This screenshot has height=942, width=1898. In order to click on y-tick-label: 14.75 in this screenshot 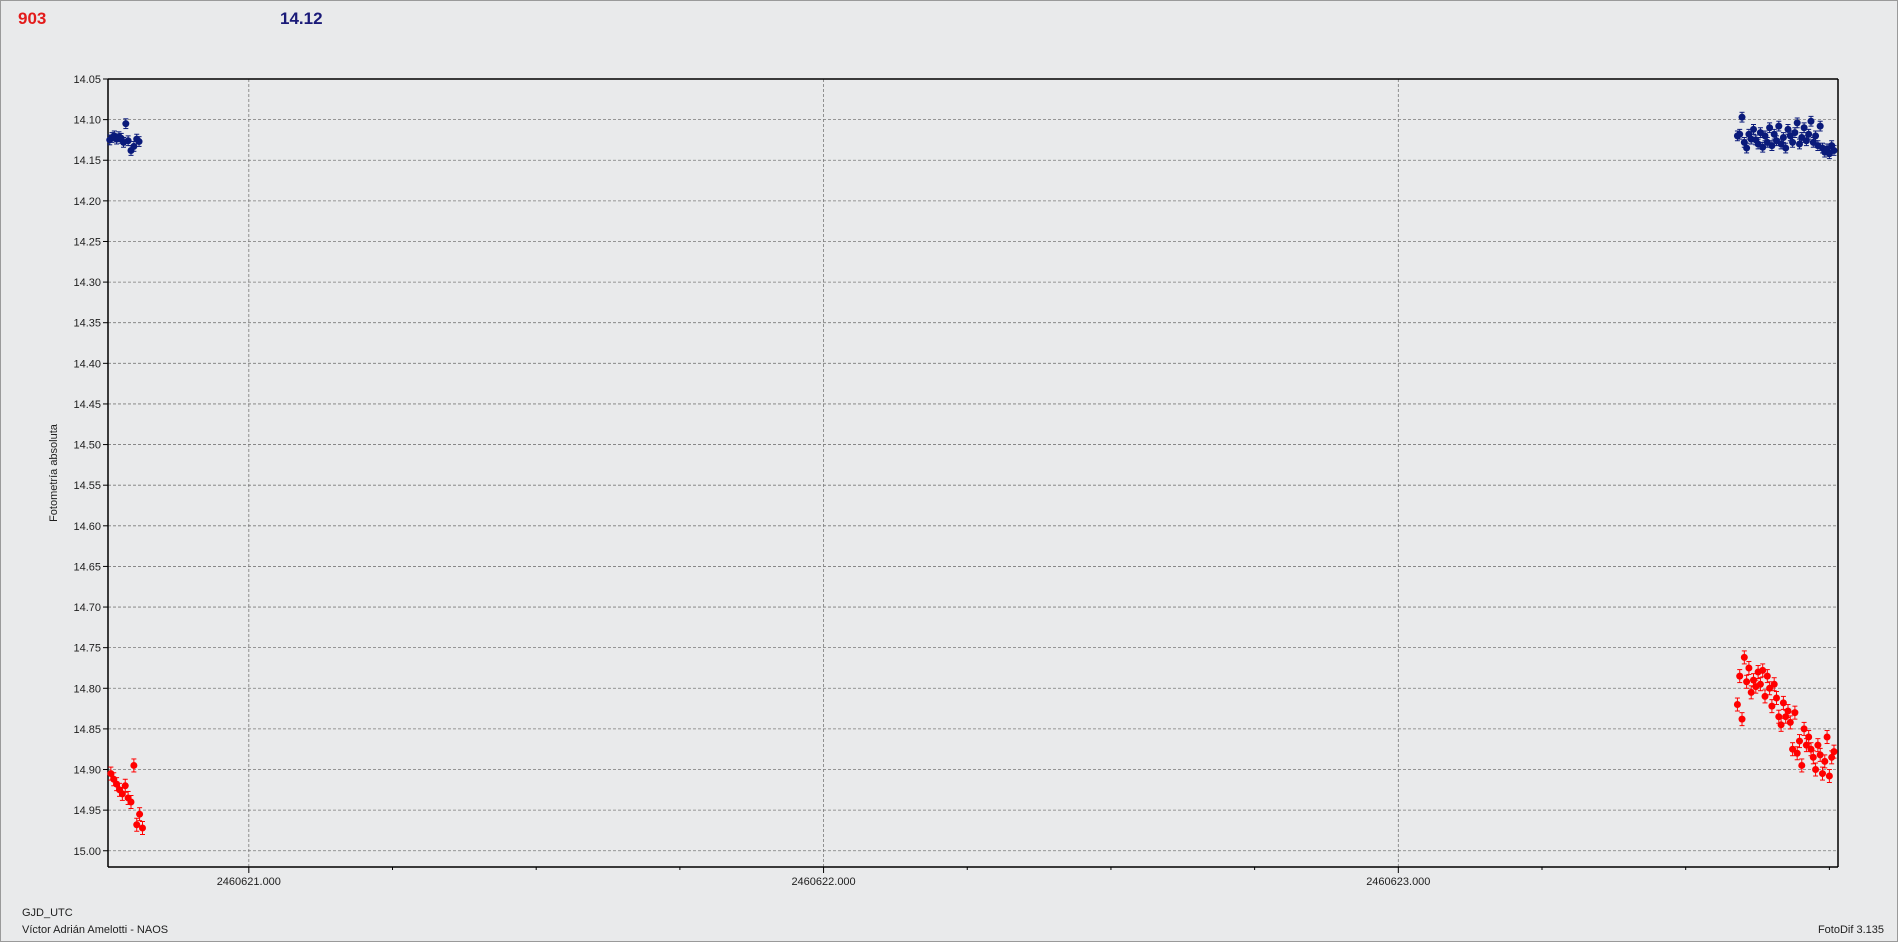, I will do `click(87, 649)`.